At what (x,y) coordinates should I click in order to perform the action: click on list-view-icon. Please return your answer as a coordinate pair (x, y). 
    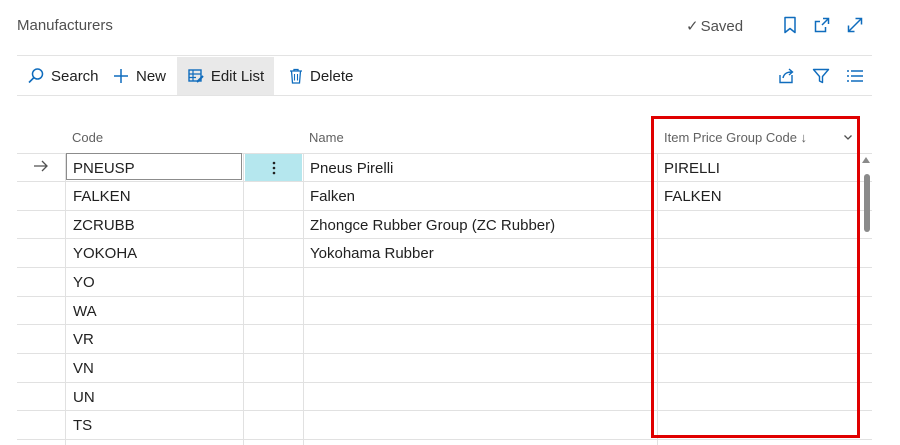
    Looking at the image, I should click on (855, 76).